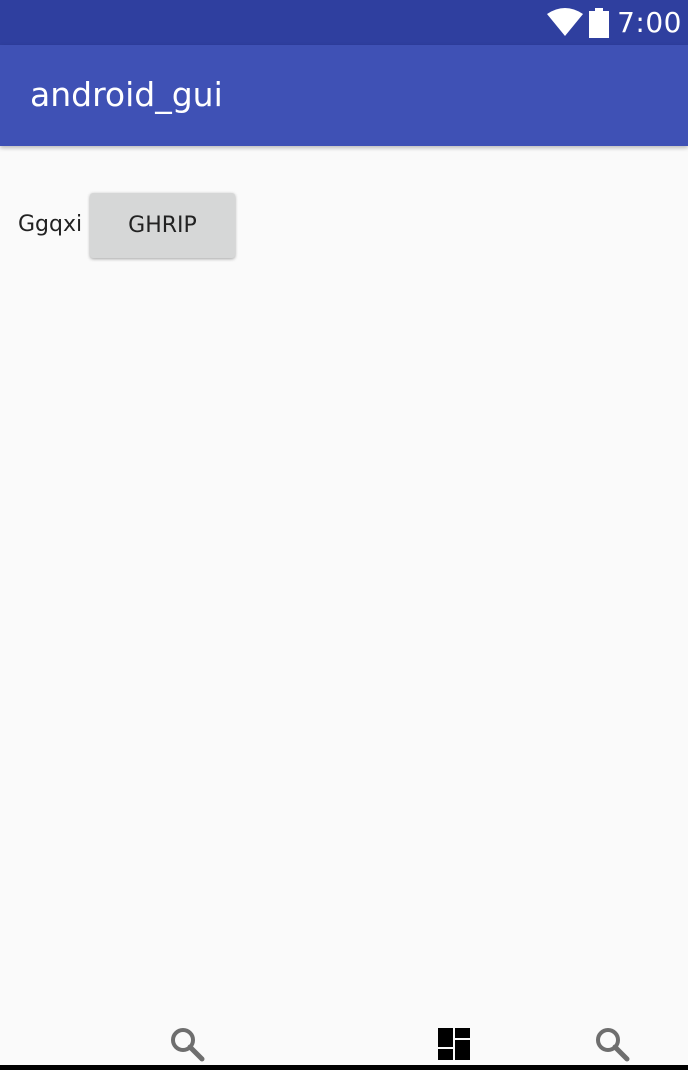 The image size is (688, 1070). I want to click on nav-dashboard-button, so click(454, 1044).